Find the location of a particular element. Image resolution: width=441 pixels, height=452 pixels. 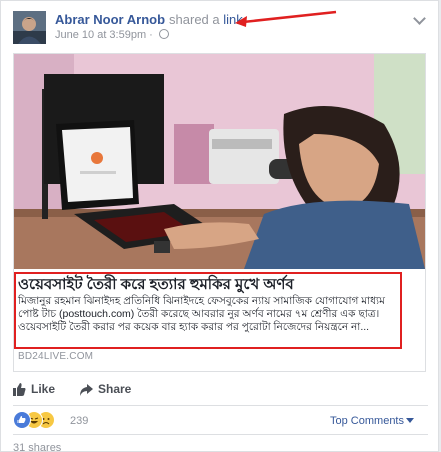

annotation-arrow is located at coordinates (286, 18).